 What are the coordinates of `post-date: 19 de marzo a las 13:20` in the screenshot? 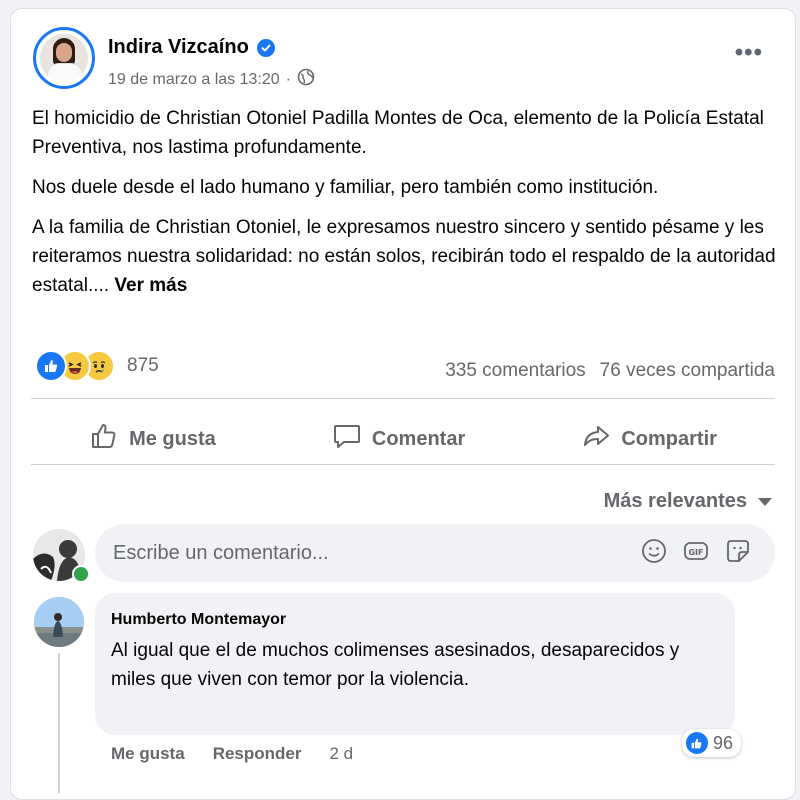 It's located at (194, 80).